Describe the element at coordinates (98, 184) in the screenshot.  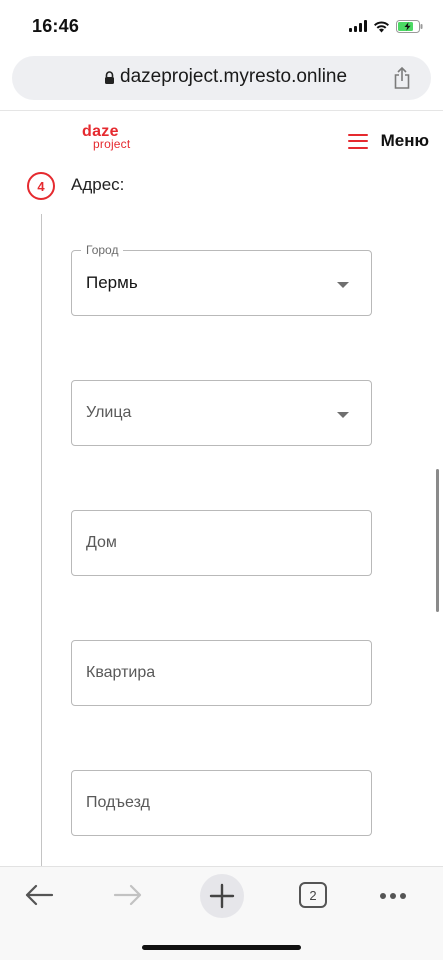
I see `step-title: Адрес:` at that location.